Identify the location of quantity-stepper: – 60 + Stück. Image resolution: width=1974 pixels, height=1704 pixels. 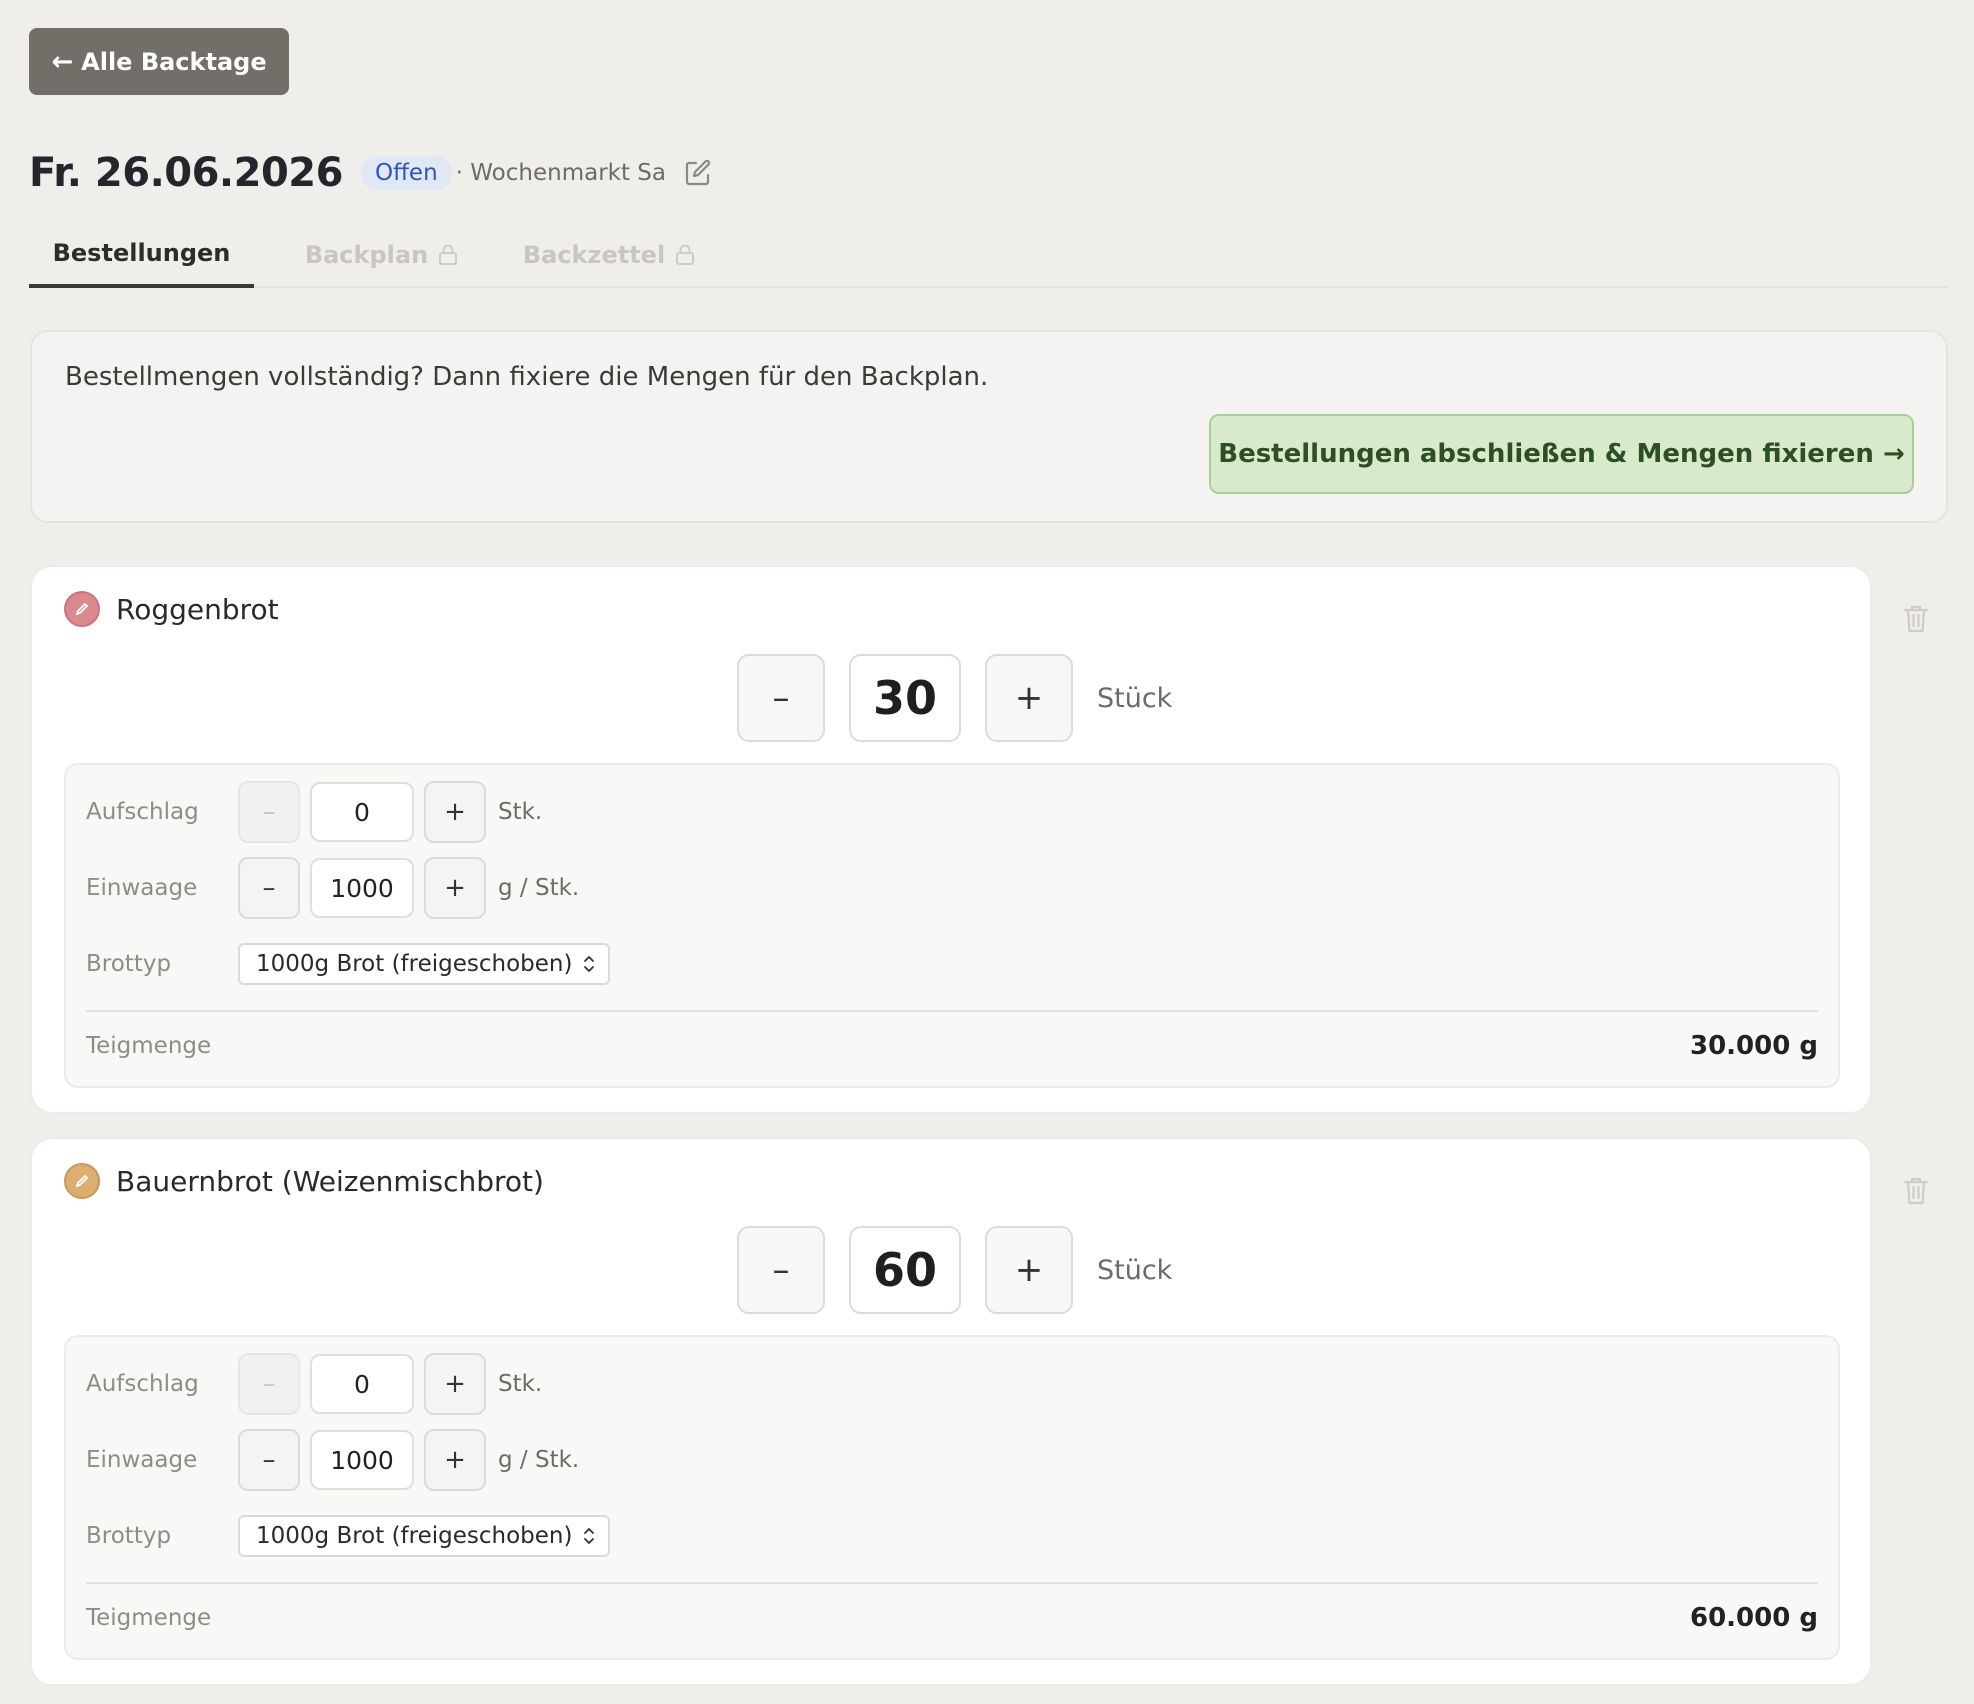
(954, 1270).